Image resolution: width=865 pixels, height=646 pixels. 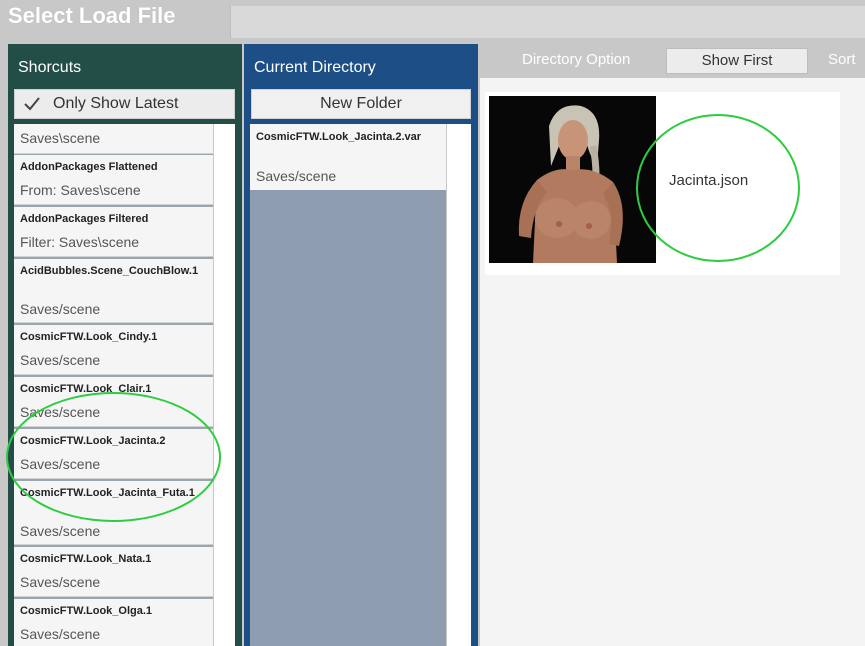 I want to click on shortcut-item: Saves\scene, so click(x=114, y=139).